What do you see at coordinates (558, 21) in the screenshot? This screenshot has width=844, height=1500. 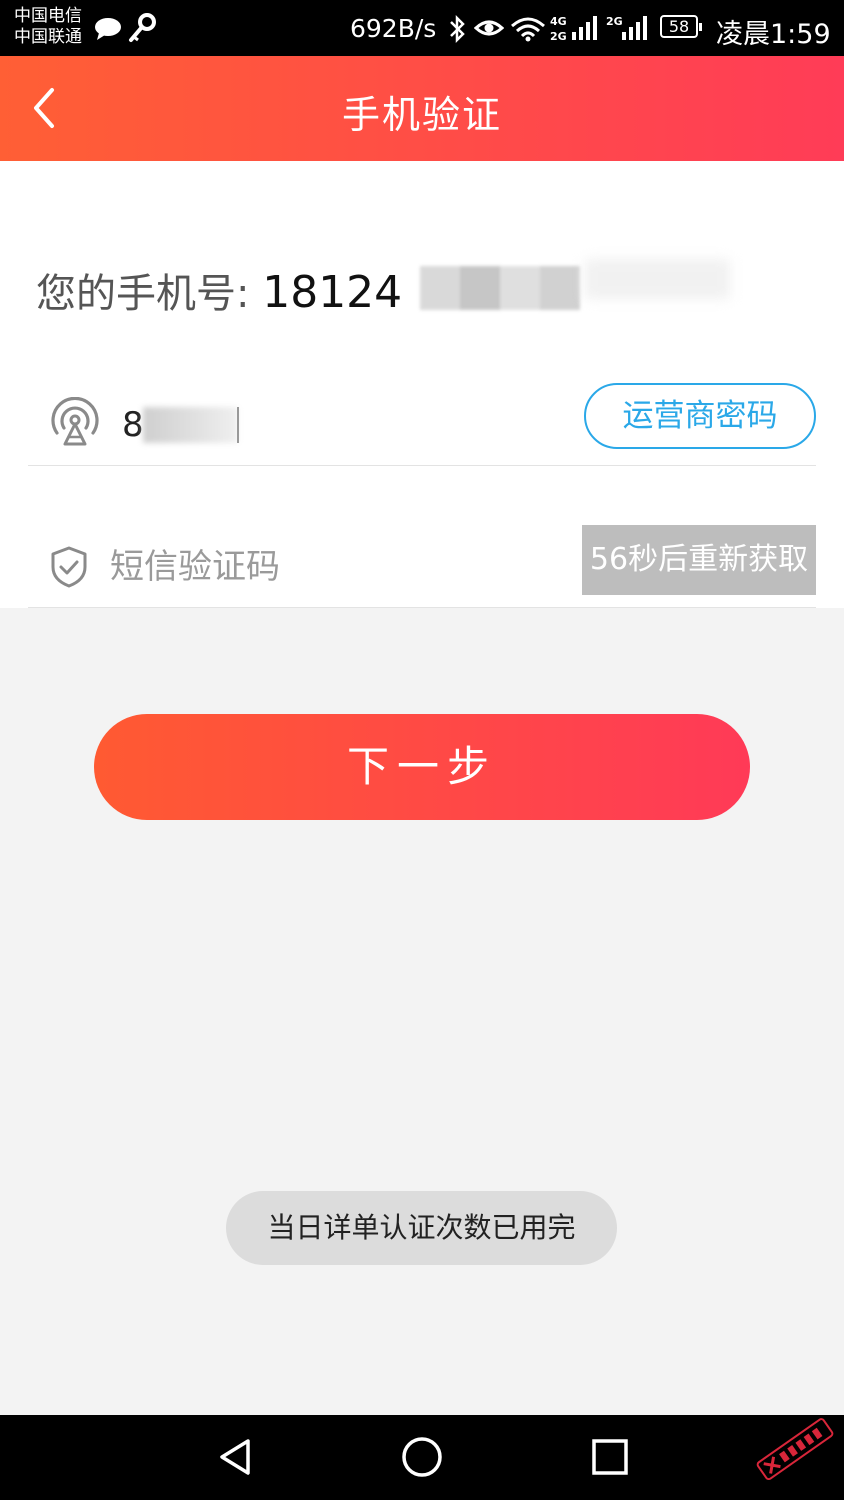 I see `svg-text: 4G` at bounding box center [558, 21].